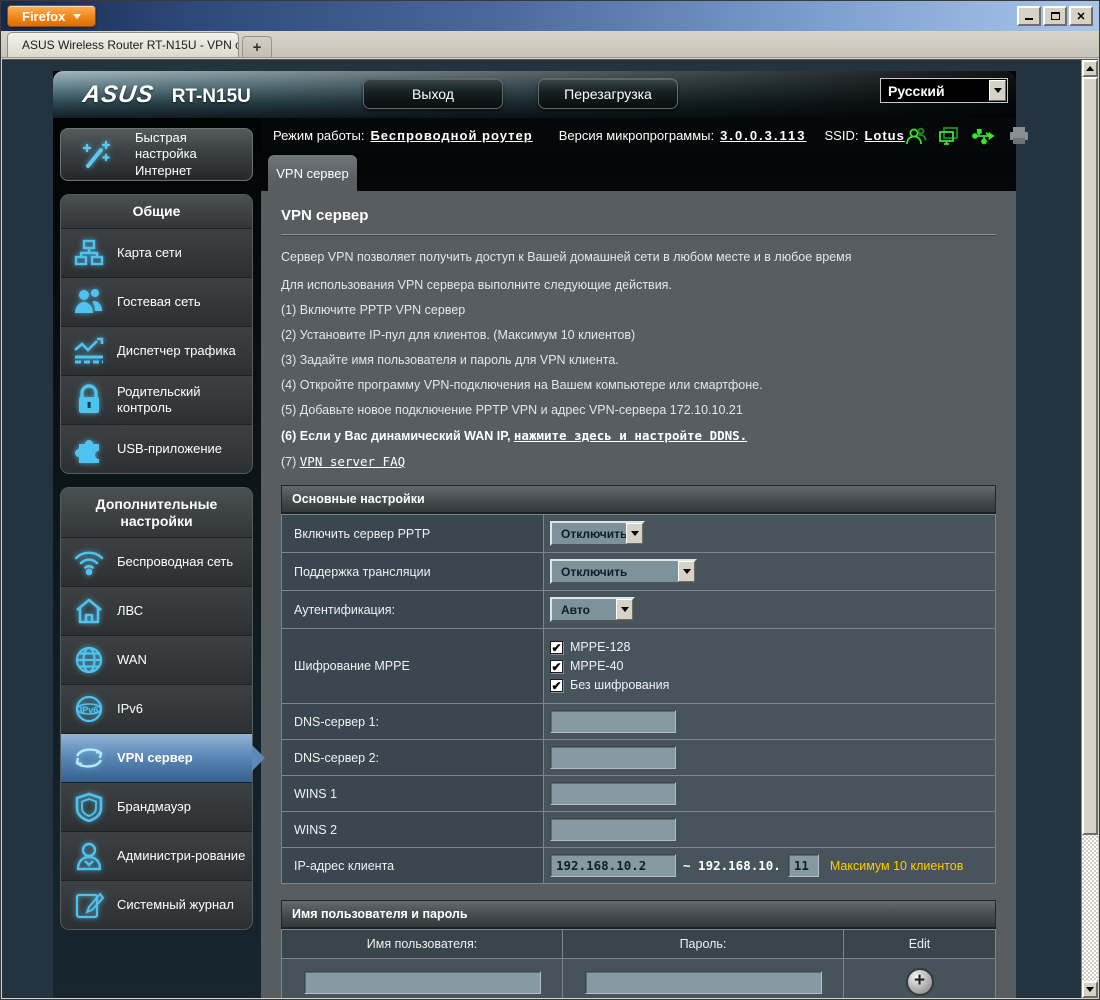 The width and height of the screenshot is (1100, 1000). I want to click on sidebar-item-label: Быстрая настройка Интернет, so click(166, 154).